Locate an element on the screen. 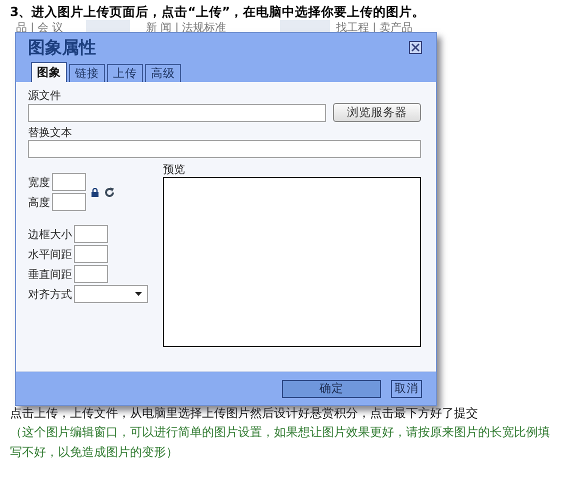 Image resolution: width=573 pixels, height=483 pixels. note-text: （这个图片编辑窗口，可以进行简单的图片设置，如果想让图片效果更好，请按原来图片的长宽比例填写不好，以免造成图片的变形） is located at coordinates (280, 442).